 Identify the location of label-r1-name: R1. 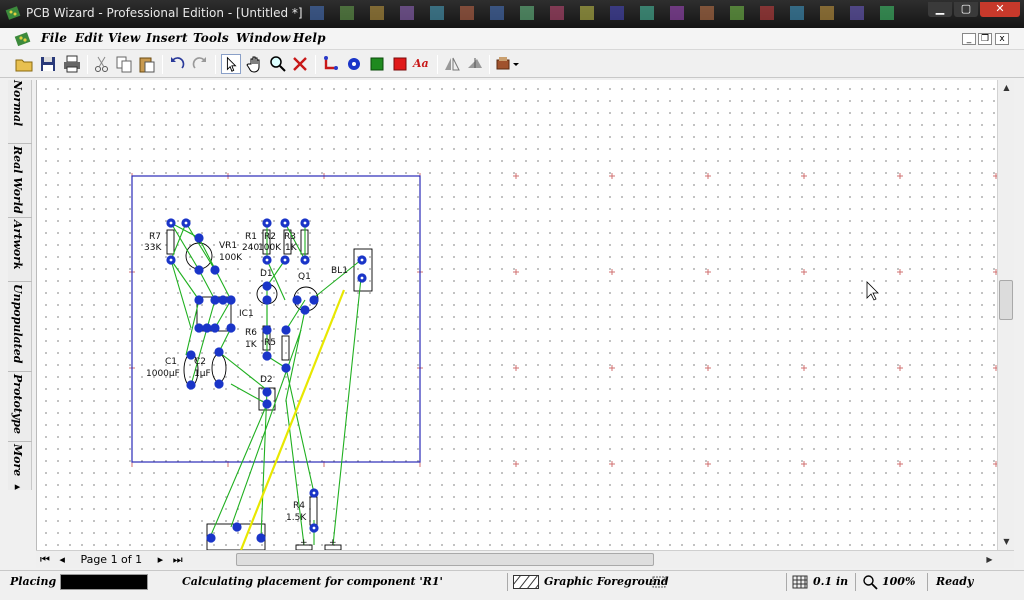
(251, 237).